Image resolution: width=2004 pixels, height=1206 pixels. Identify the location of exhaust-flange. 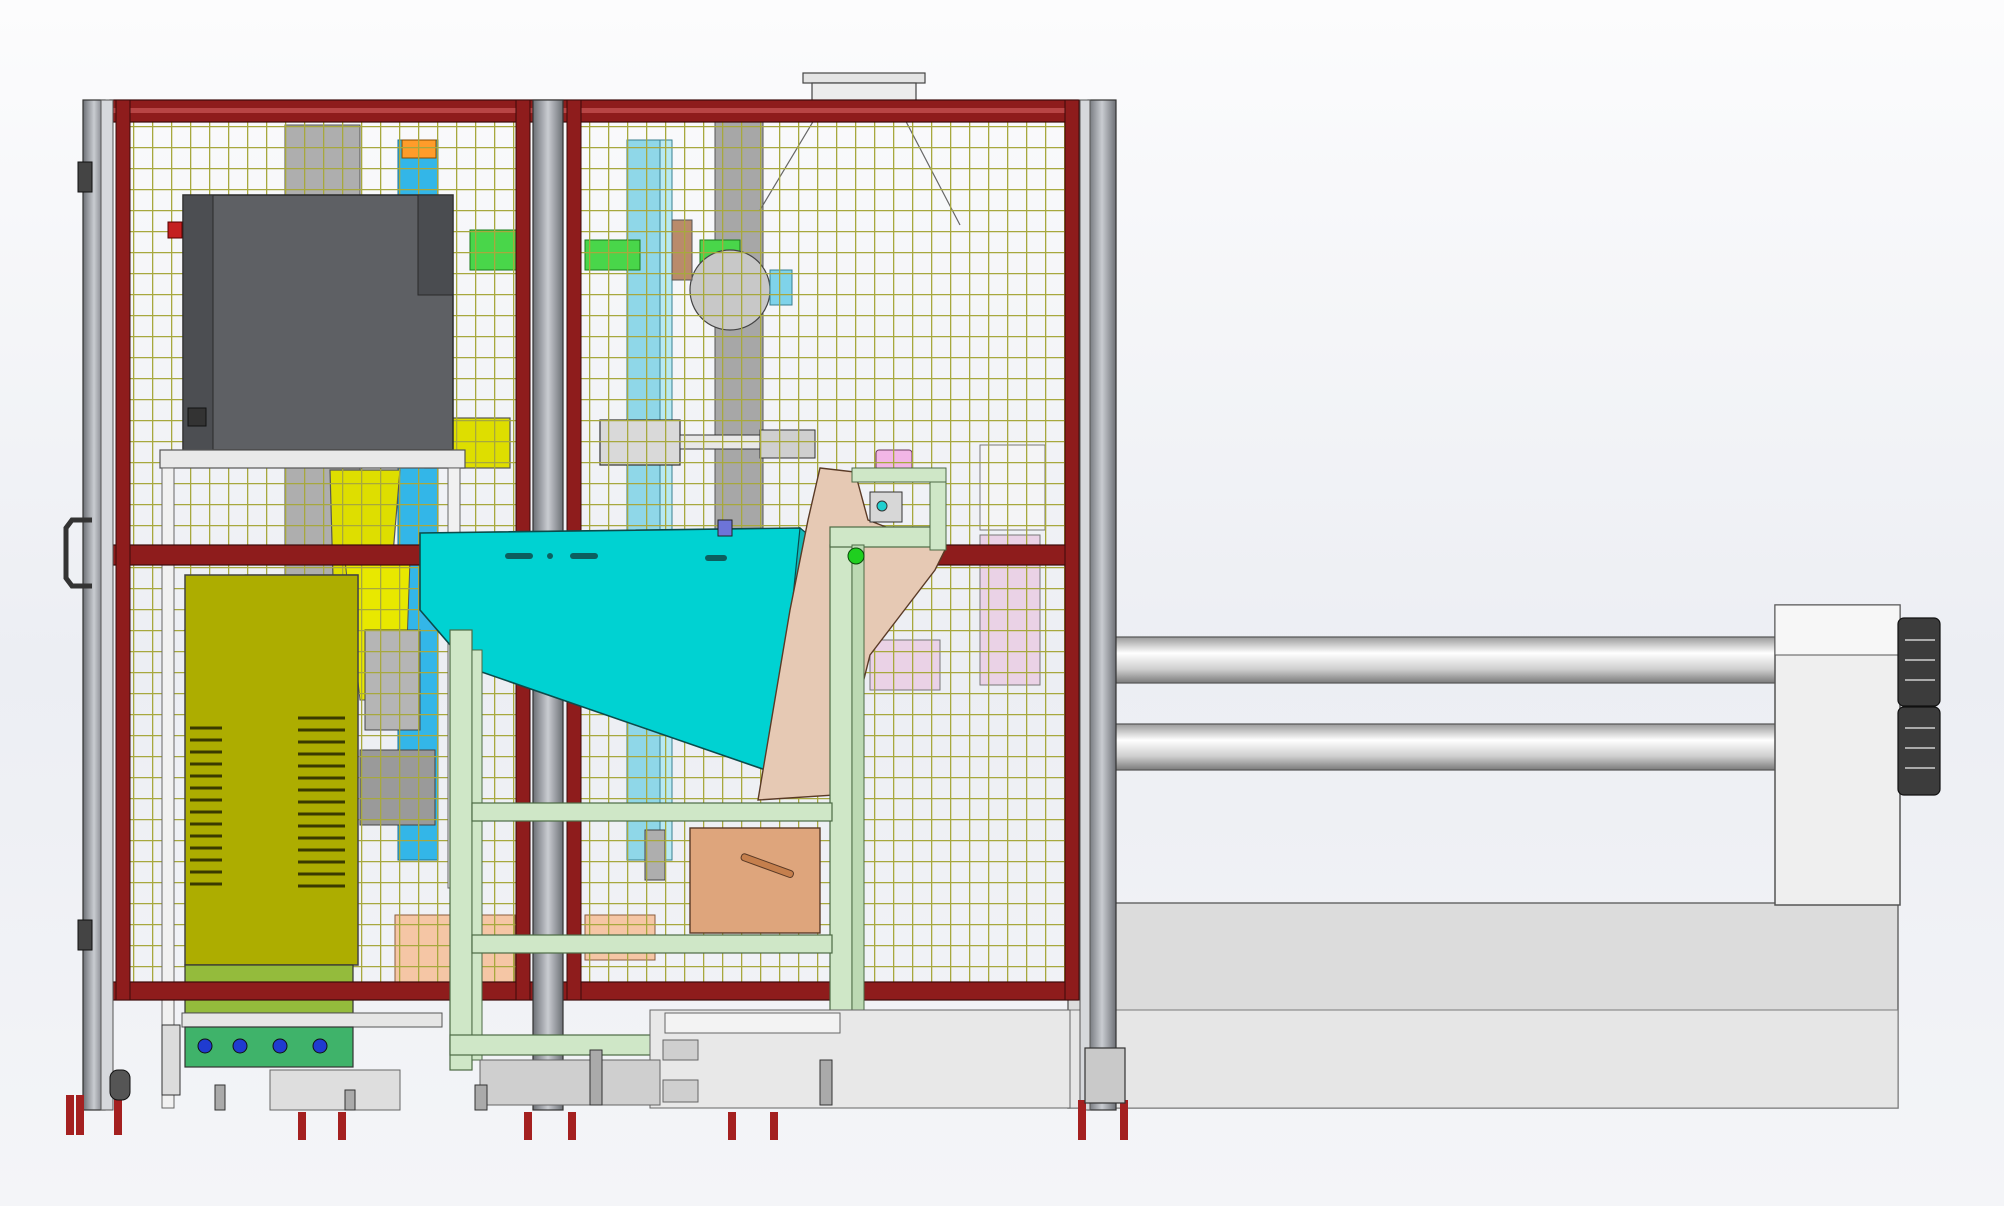
(864, 87).